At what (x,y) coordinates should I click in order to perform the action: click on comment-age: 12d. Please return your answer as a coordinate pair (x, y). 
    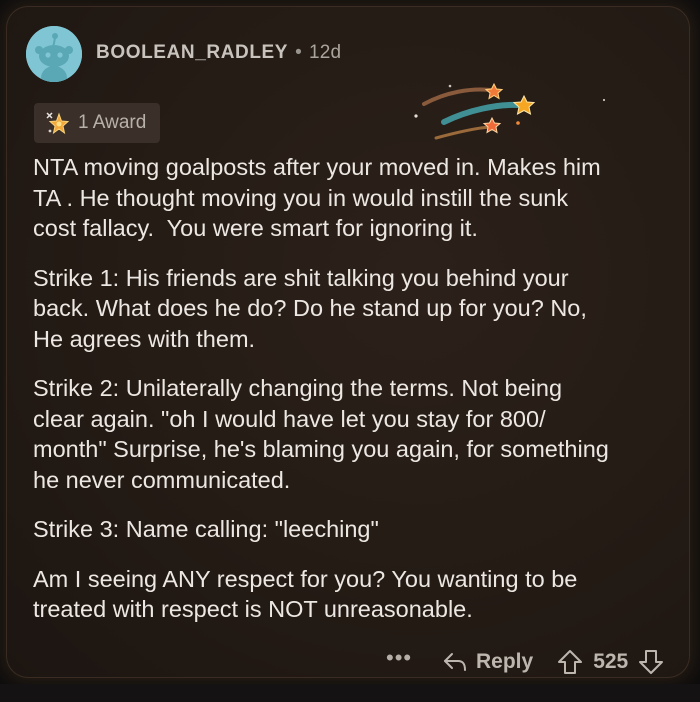
    Looking at the image, I should click on (325, 52).